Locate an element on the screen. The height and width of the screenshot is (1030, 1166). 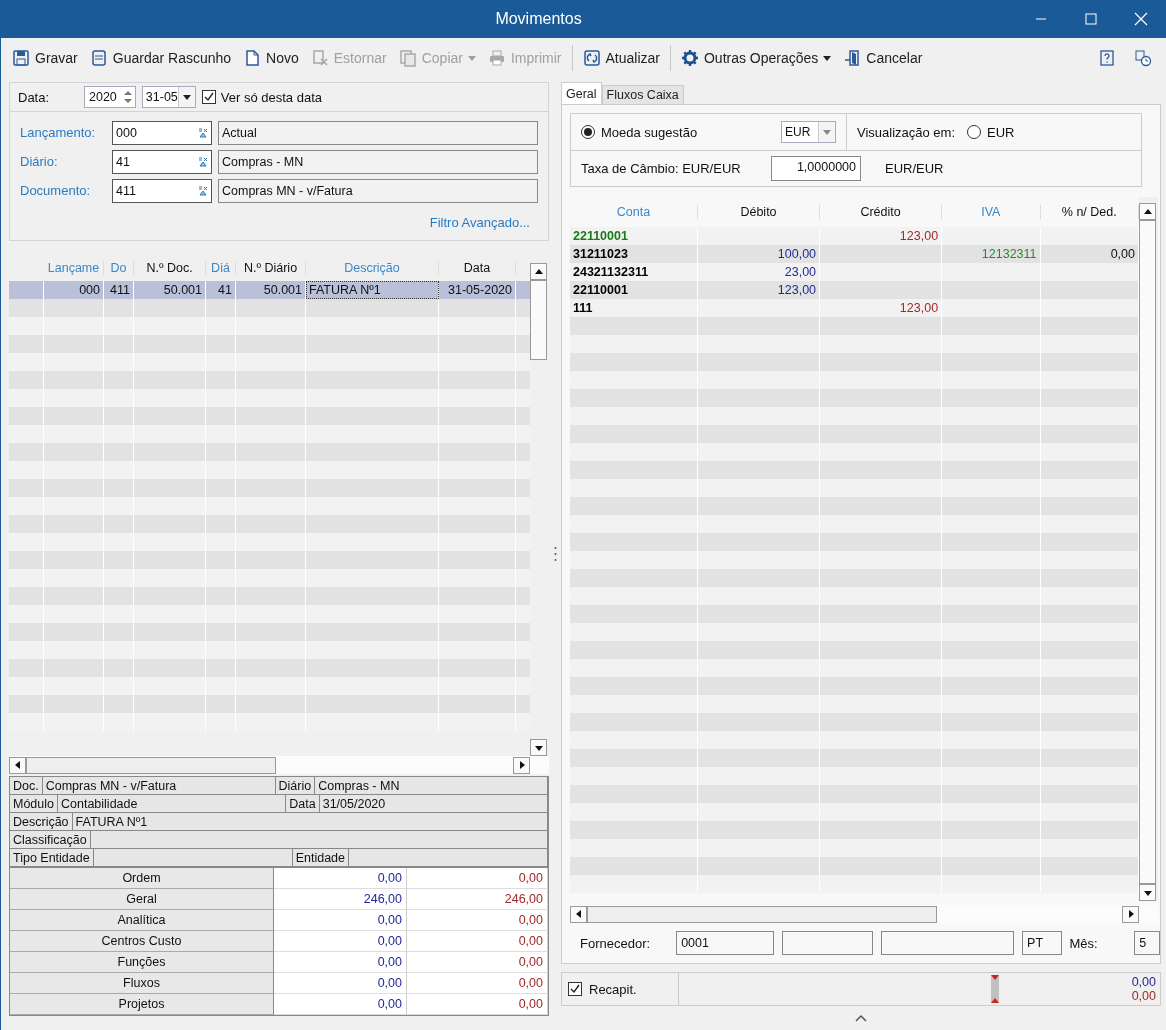
info-label: Descrição is located at coordinates (41, 821).